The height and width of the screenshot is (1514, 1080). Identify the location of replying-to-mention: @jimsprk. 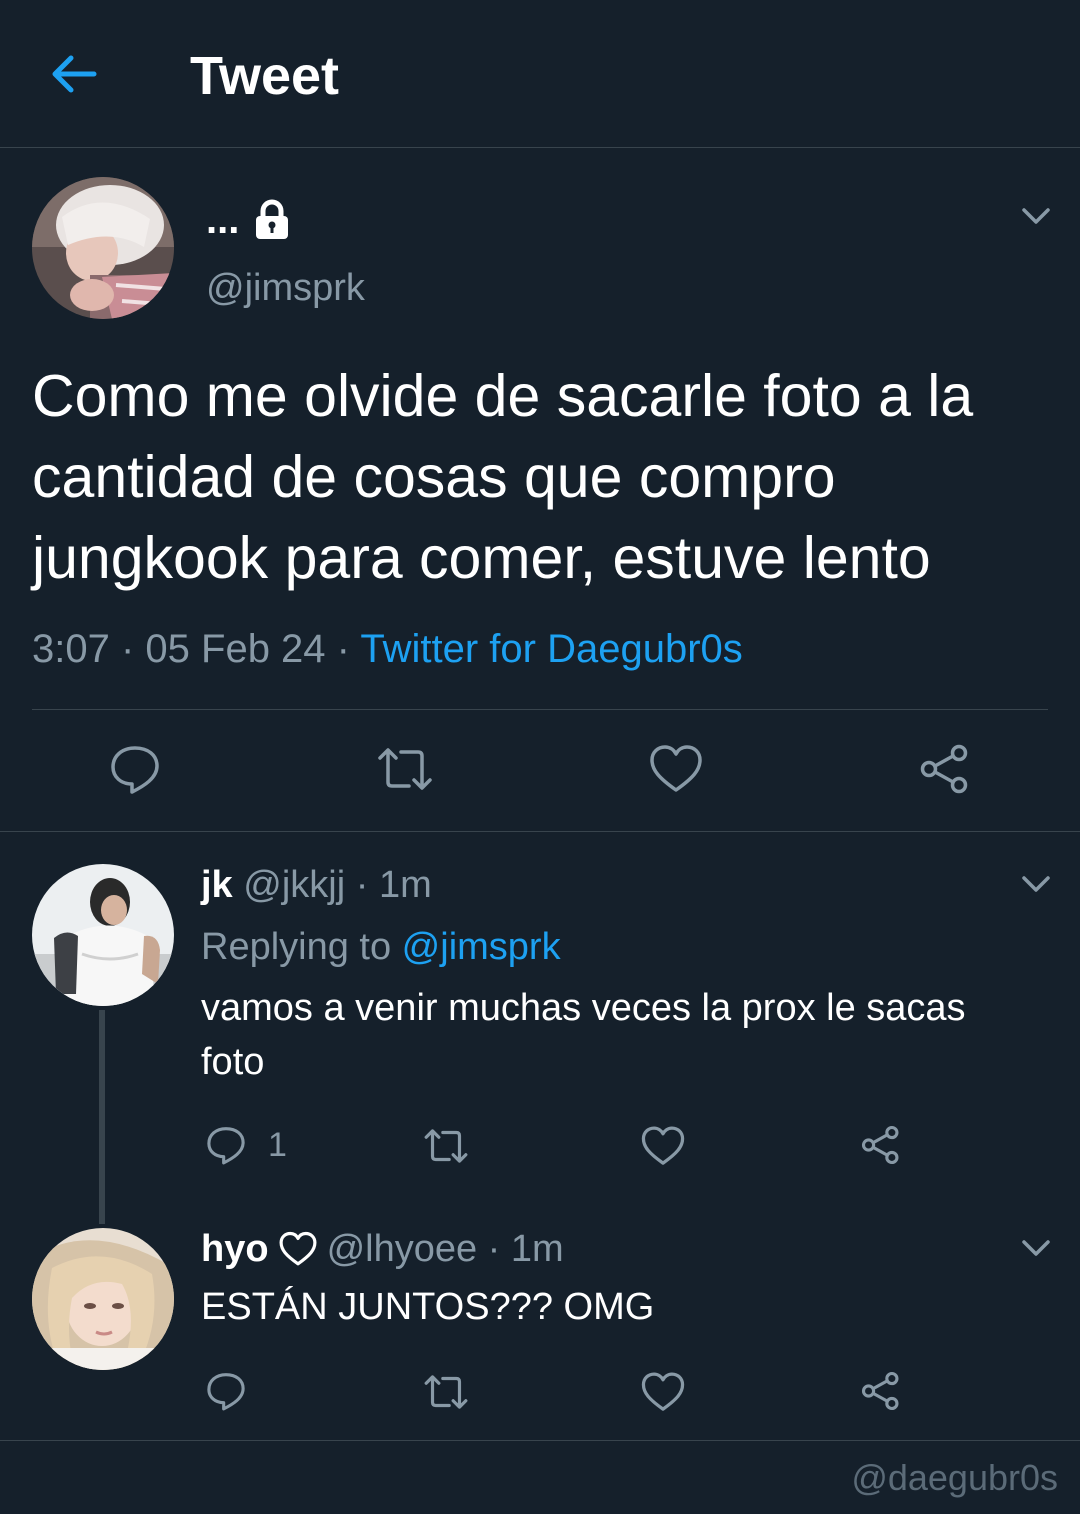
(481, 947).